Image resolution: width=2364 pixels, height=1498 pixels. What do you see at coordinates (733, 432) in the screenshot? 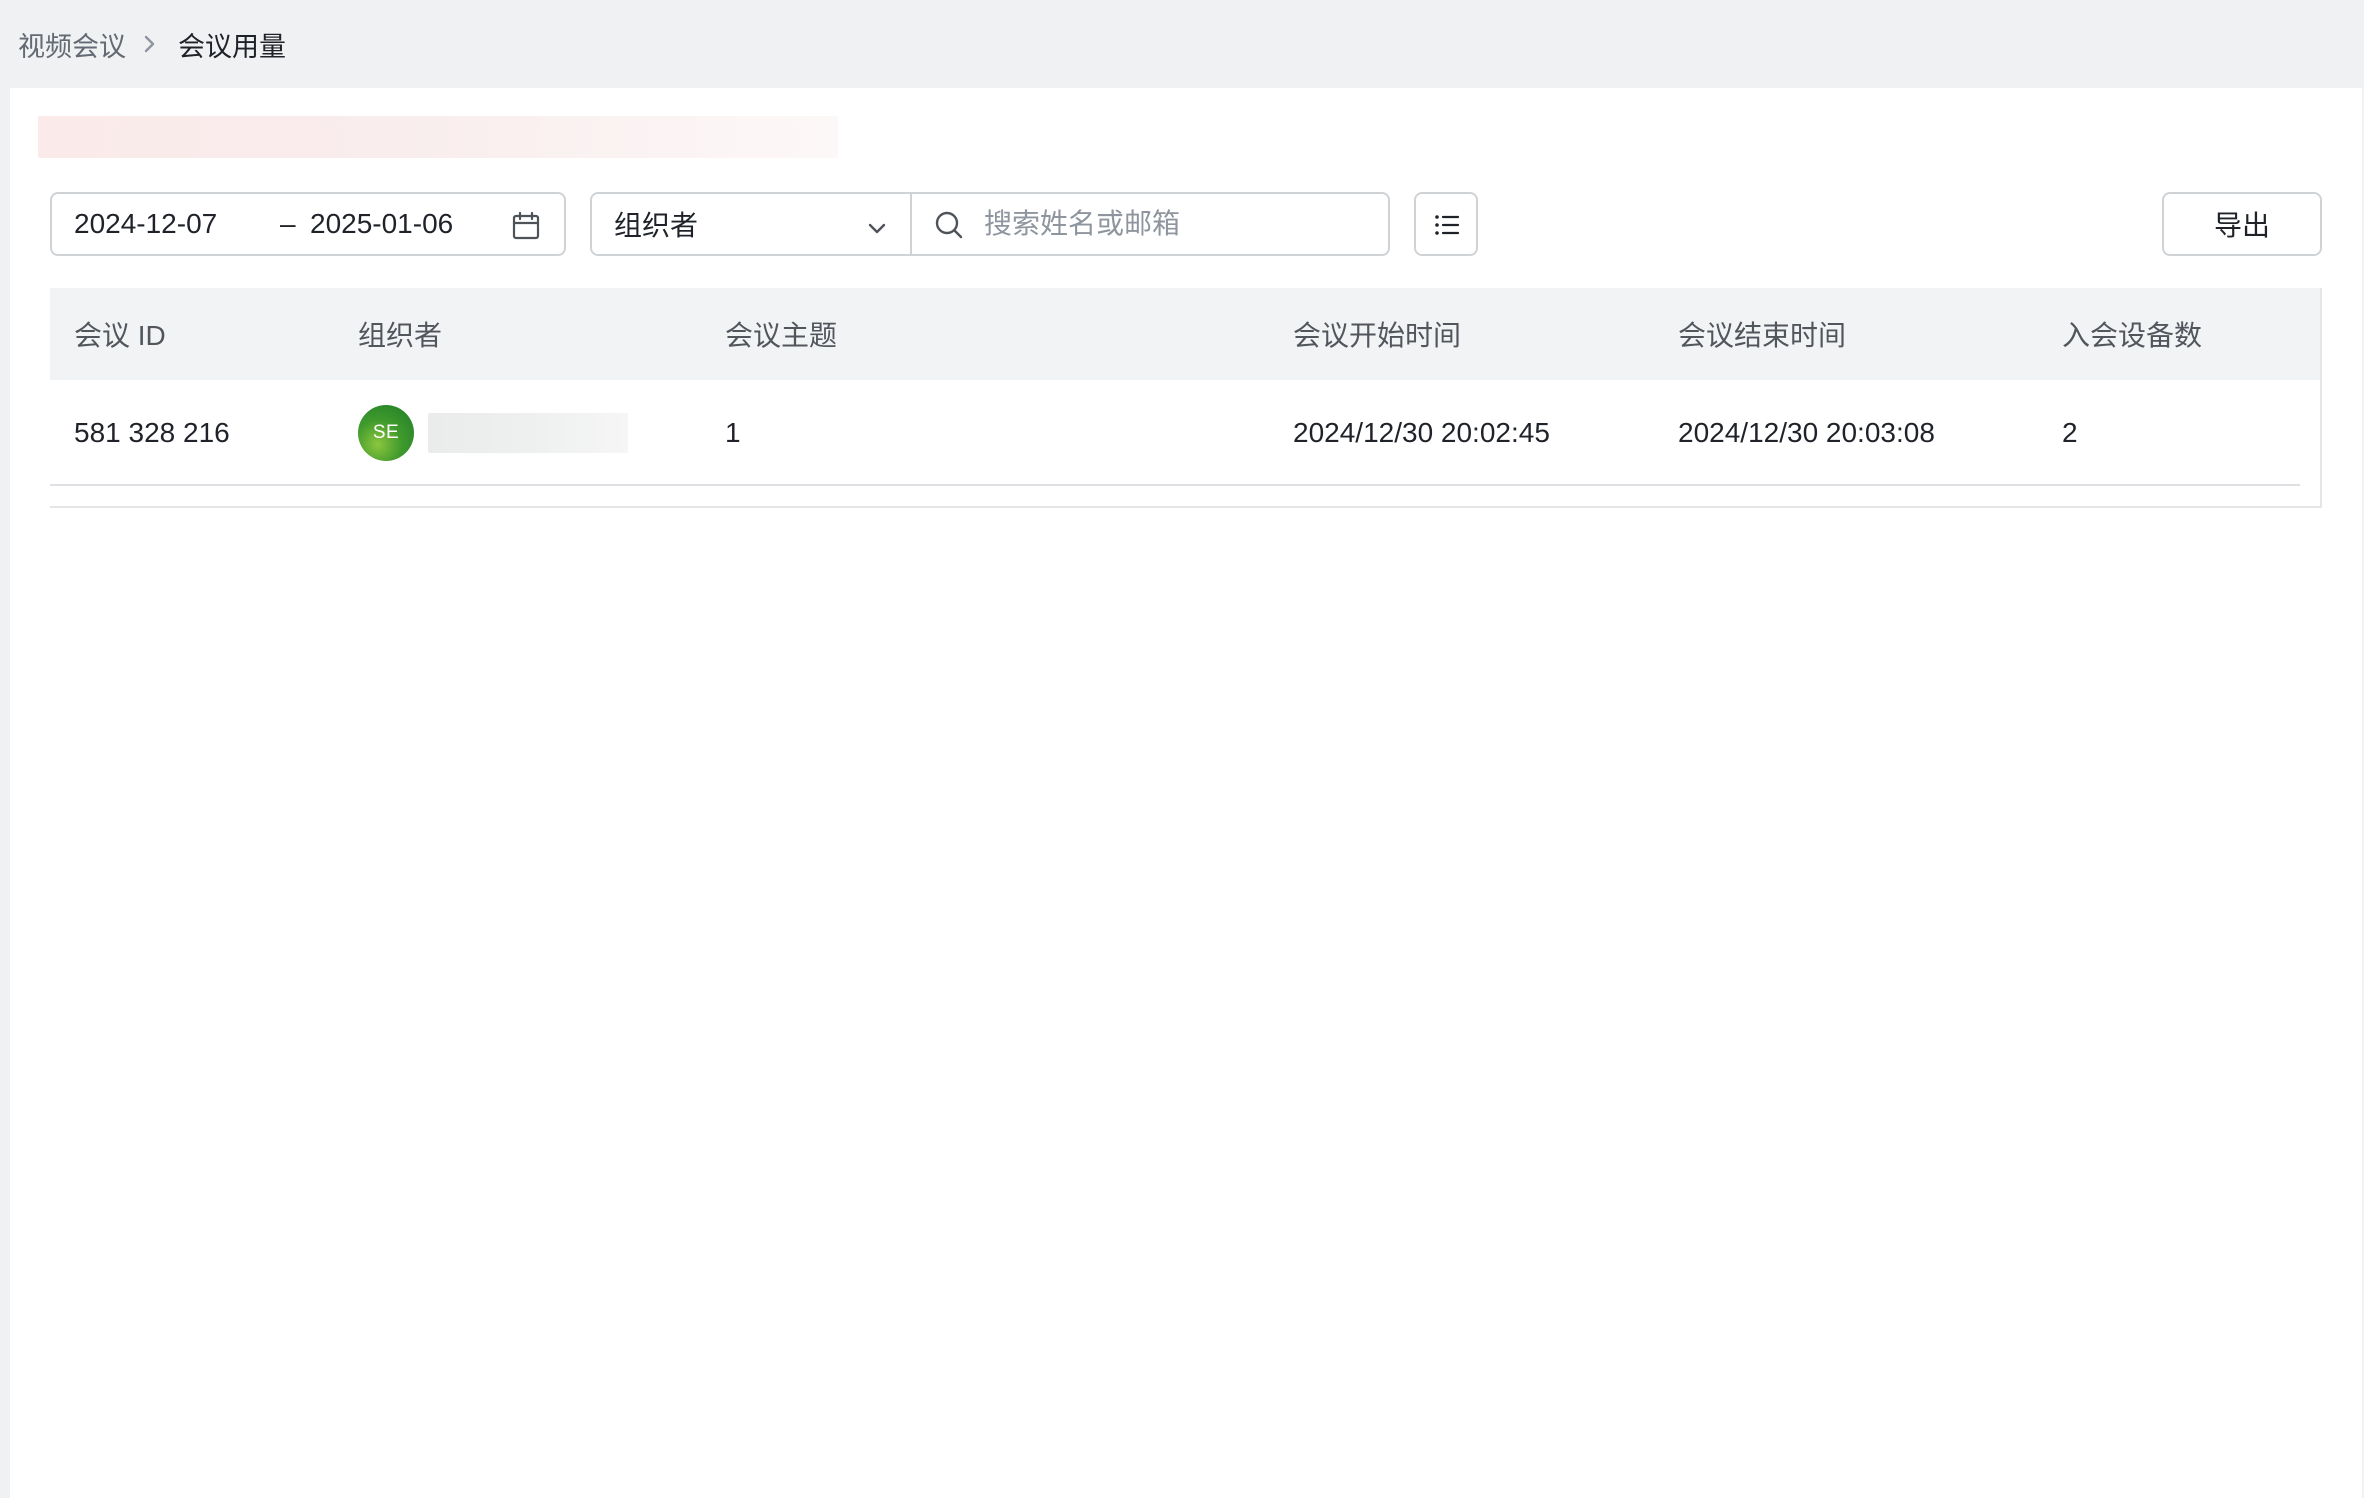
I see `cell-topic: 1` at bounding box center [733, 432].